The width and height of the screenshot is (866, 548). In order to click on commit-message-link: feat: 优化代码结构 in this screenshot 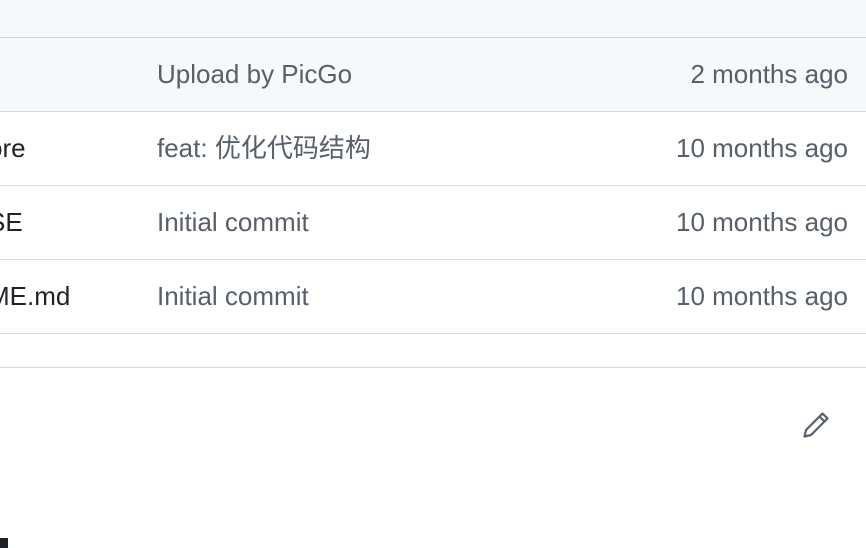, I will do `click(264, 148)`.